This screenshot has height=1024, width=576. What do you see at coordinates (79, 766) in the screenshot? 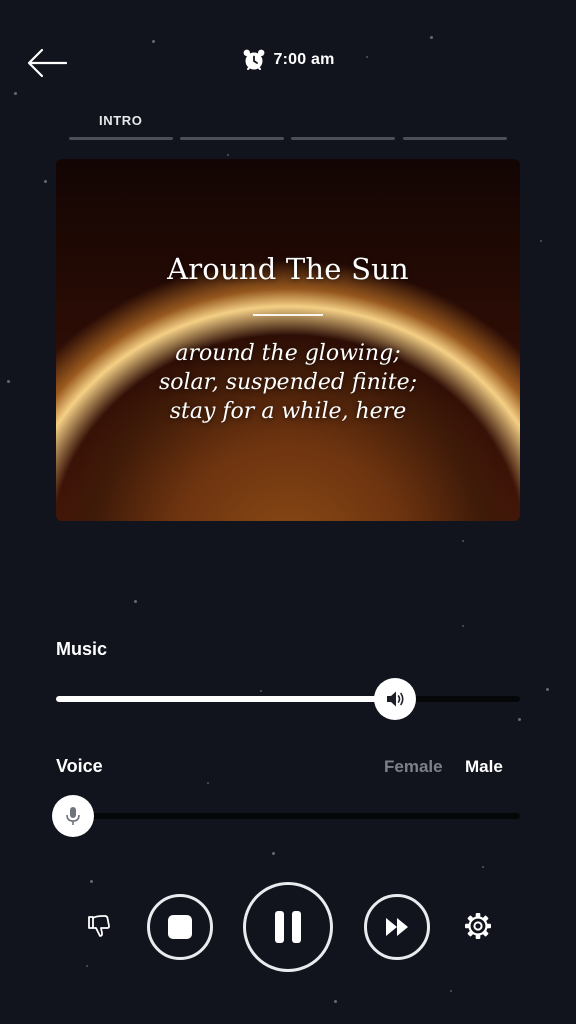
I see `voice-label: Voice` at bounding box center [79, 766].